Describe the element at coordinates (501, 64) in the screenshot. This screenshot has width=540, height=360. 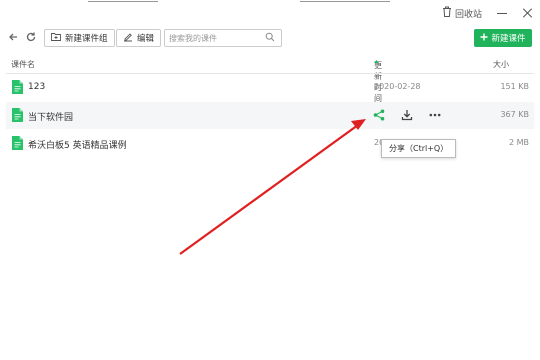
I see `column-size-header: 大小` at that location.